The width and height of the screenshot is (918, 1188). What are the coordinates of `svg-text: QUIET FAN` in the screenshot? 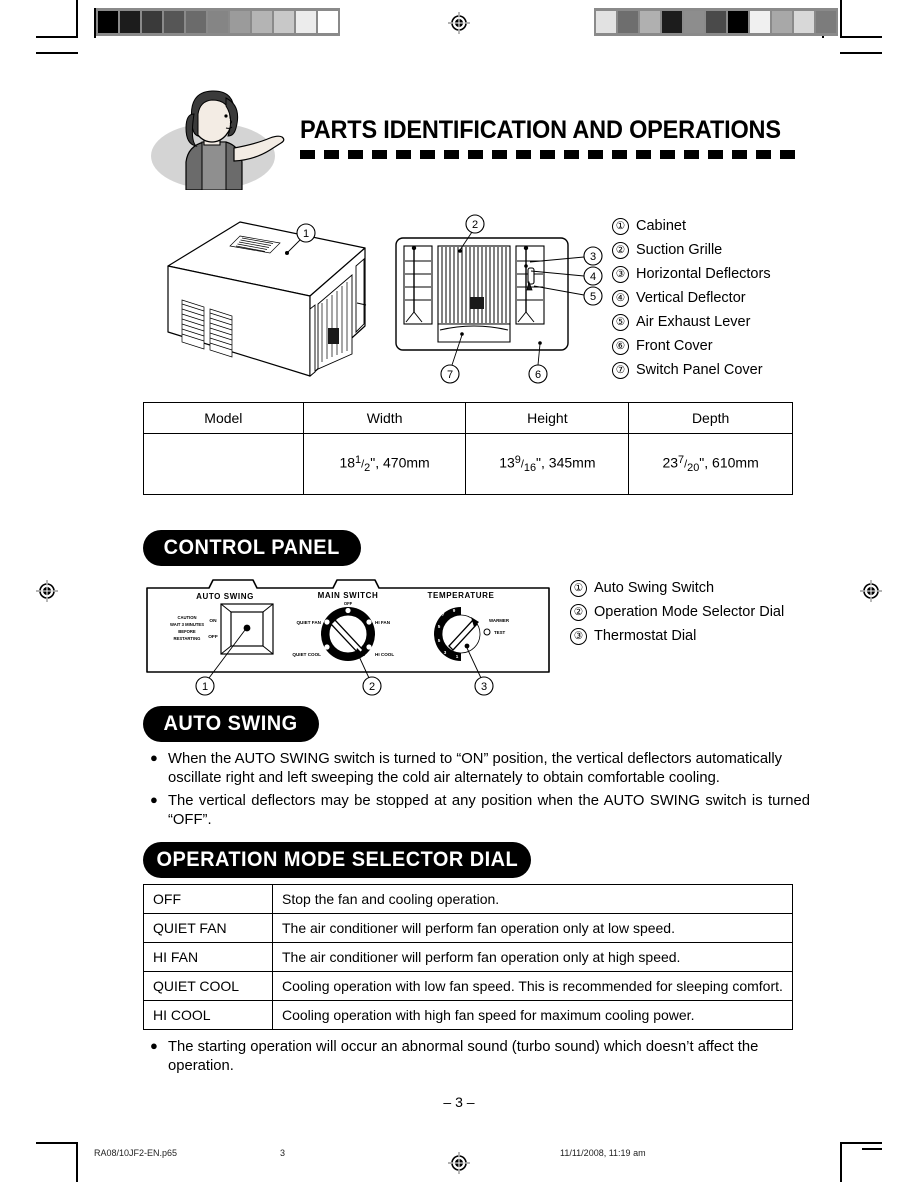 It's located at (308, 622).